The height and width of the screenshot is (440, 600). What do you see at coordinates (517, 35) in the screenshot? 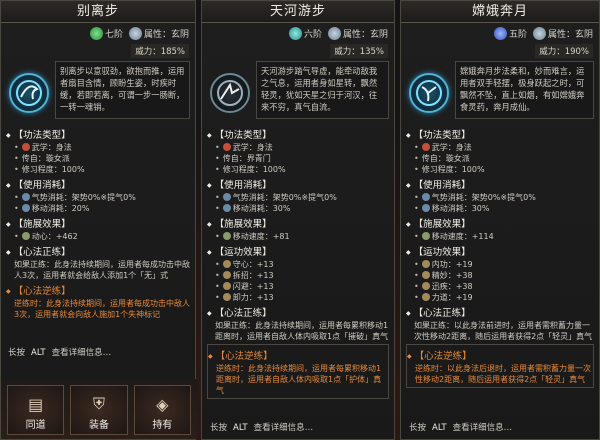
I see `rank-label: 五阶` at bounding box center [517, 35].